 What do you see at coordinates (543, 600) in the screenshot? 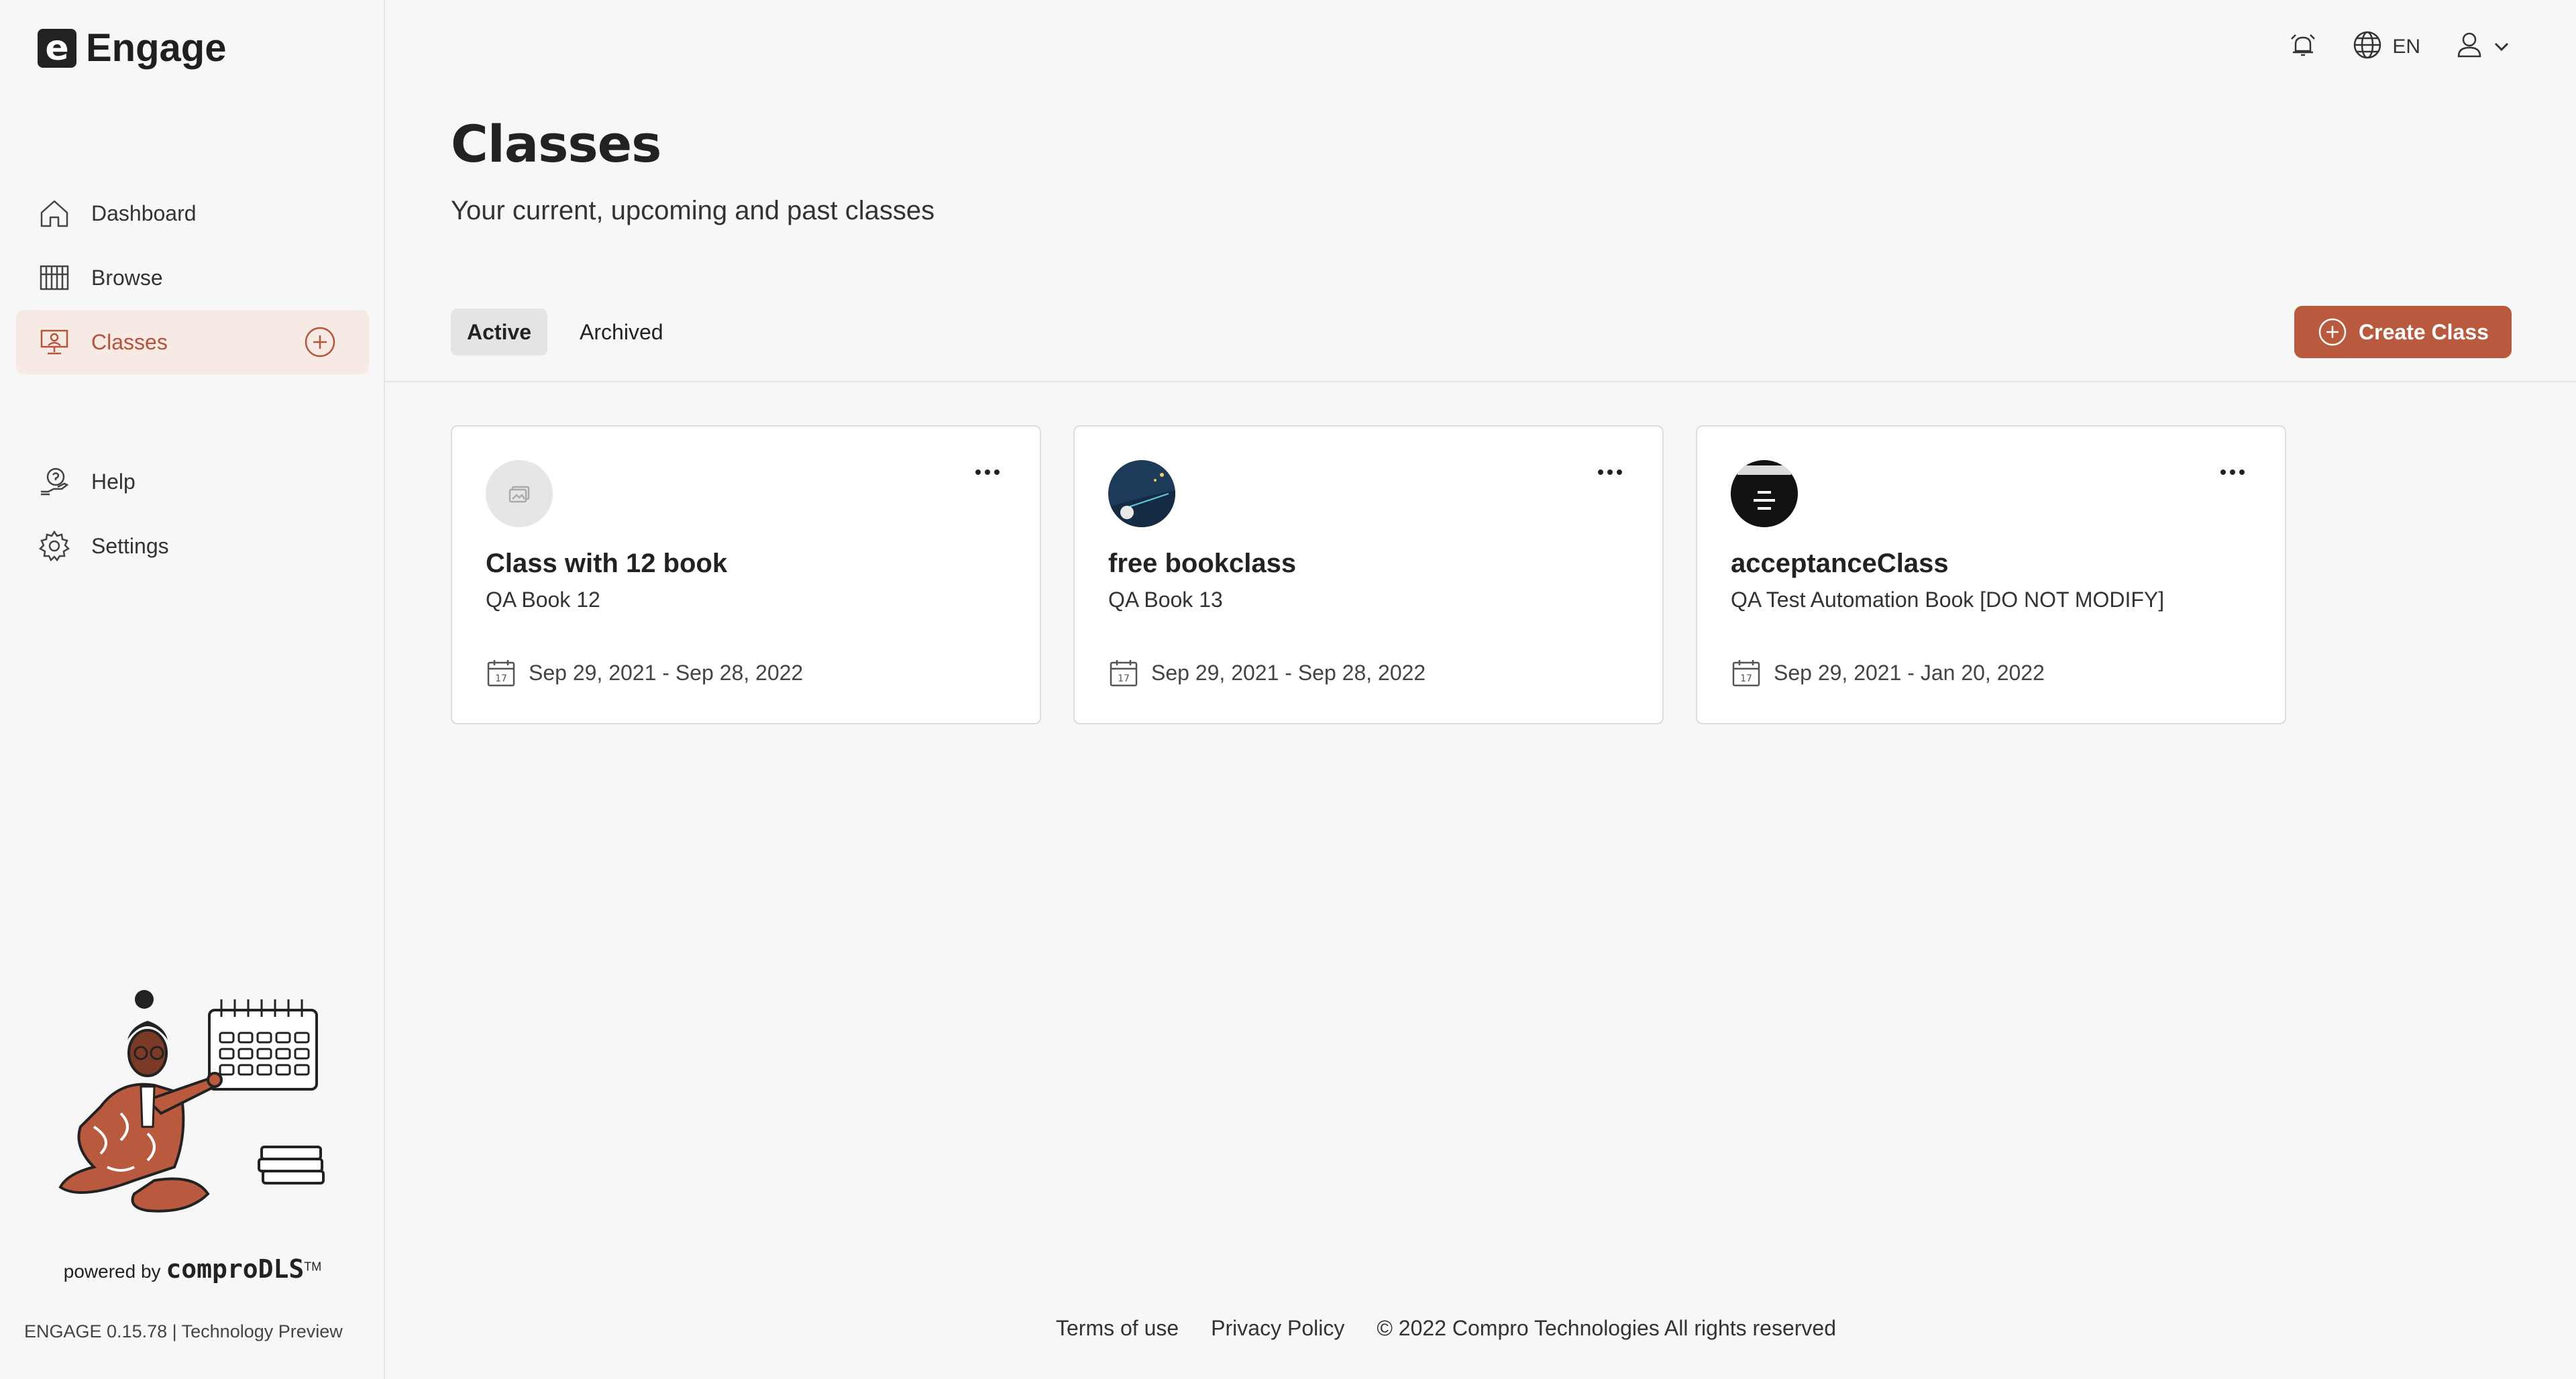
I see `class-book: QA Book 12` at bounding box center [543, 600].